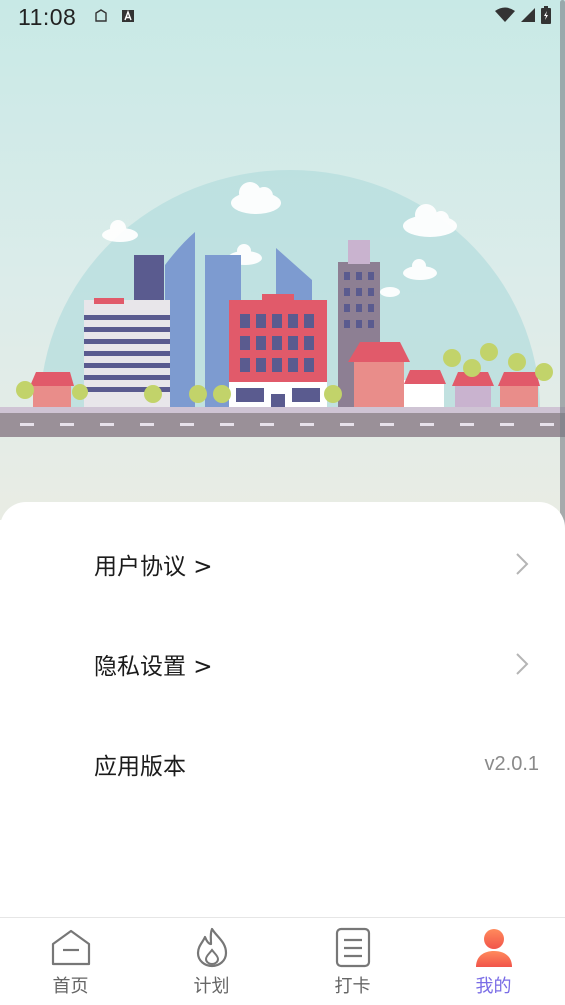  What do you see at coordinates (352, 986) in the screenshot?
I see `tab-checkin-label: 打卡` at bounding box center [352, 986].